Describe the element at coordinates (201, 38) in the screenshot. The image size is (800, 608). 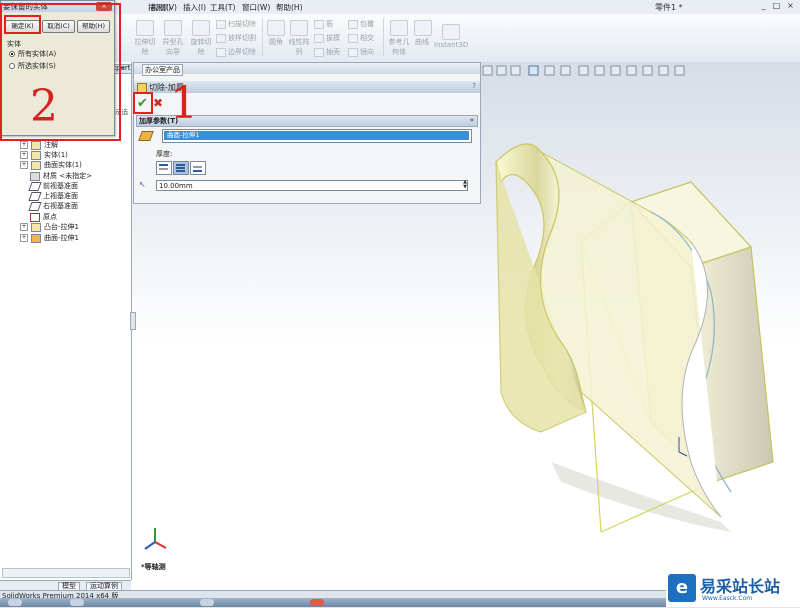
I see `revolved-cut-button: 旋转切除` at that location.